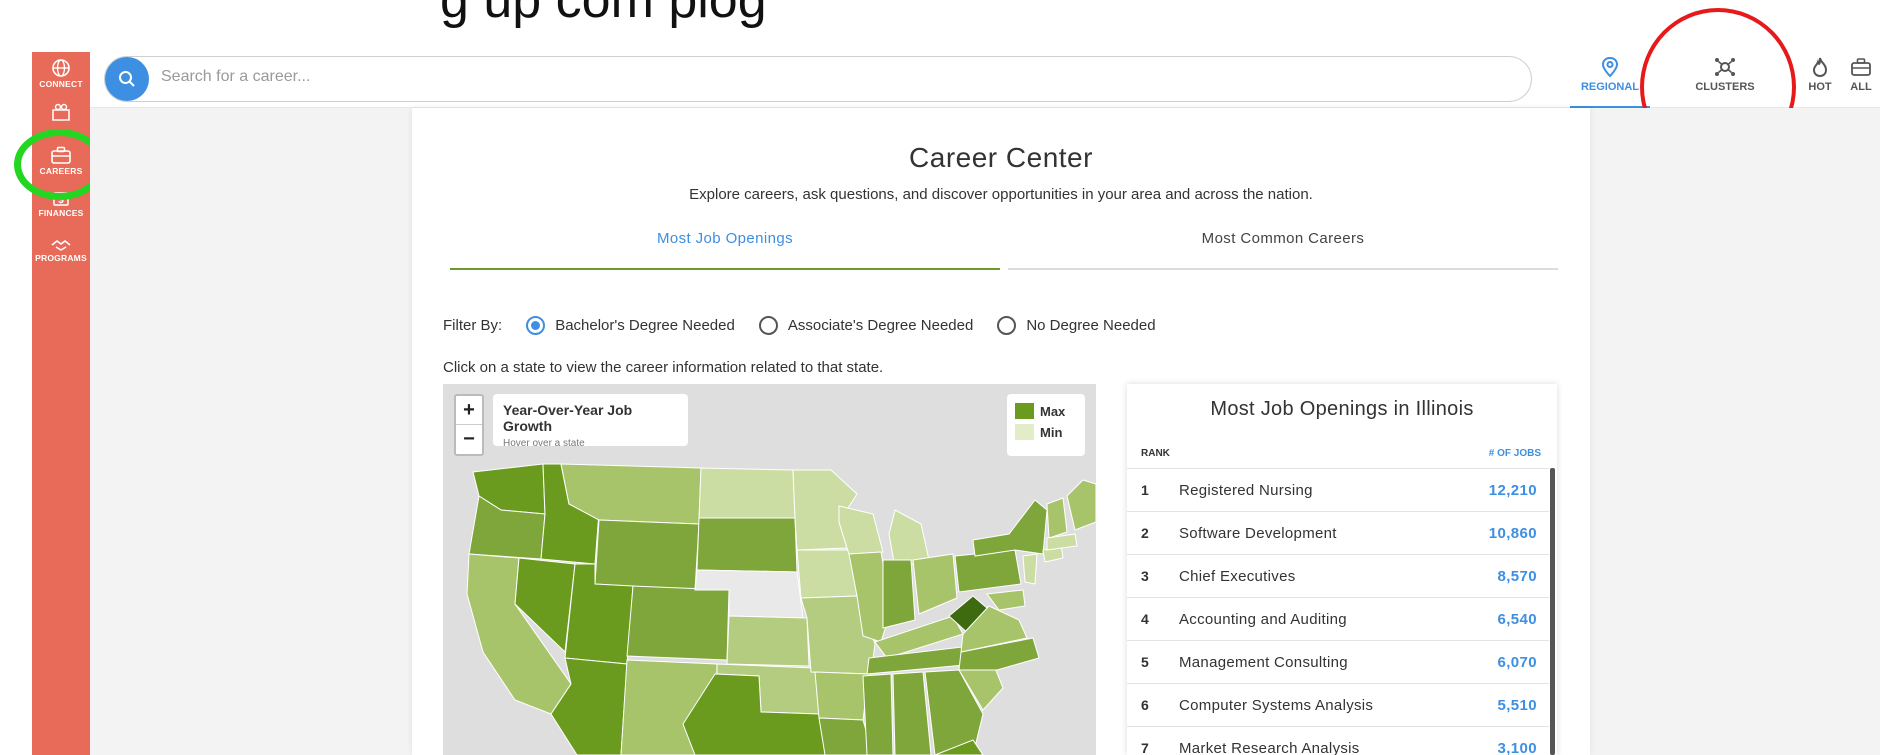  Describe the element at coordinates (725, 238) in the screenshot. I see `tab-label: Most Job Openings` at that location.